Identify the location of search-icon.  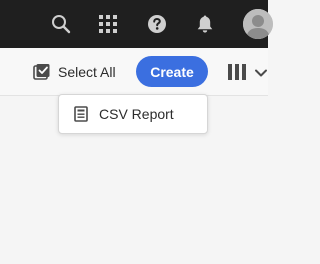
(61, 24).